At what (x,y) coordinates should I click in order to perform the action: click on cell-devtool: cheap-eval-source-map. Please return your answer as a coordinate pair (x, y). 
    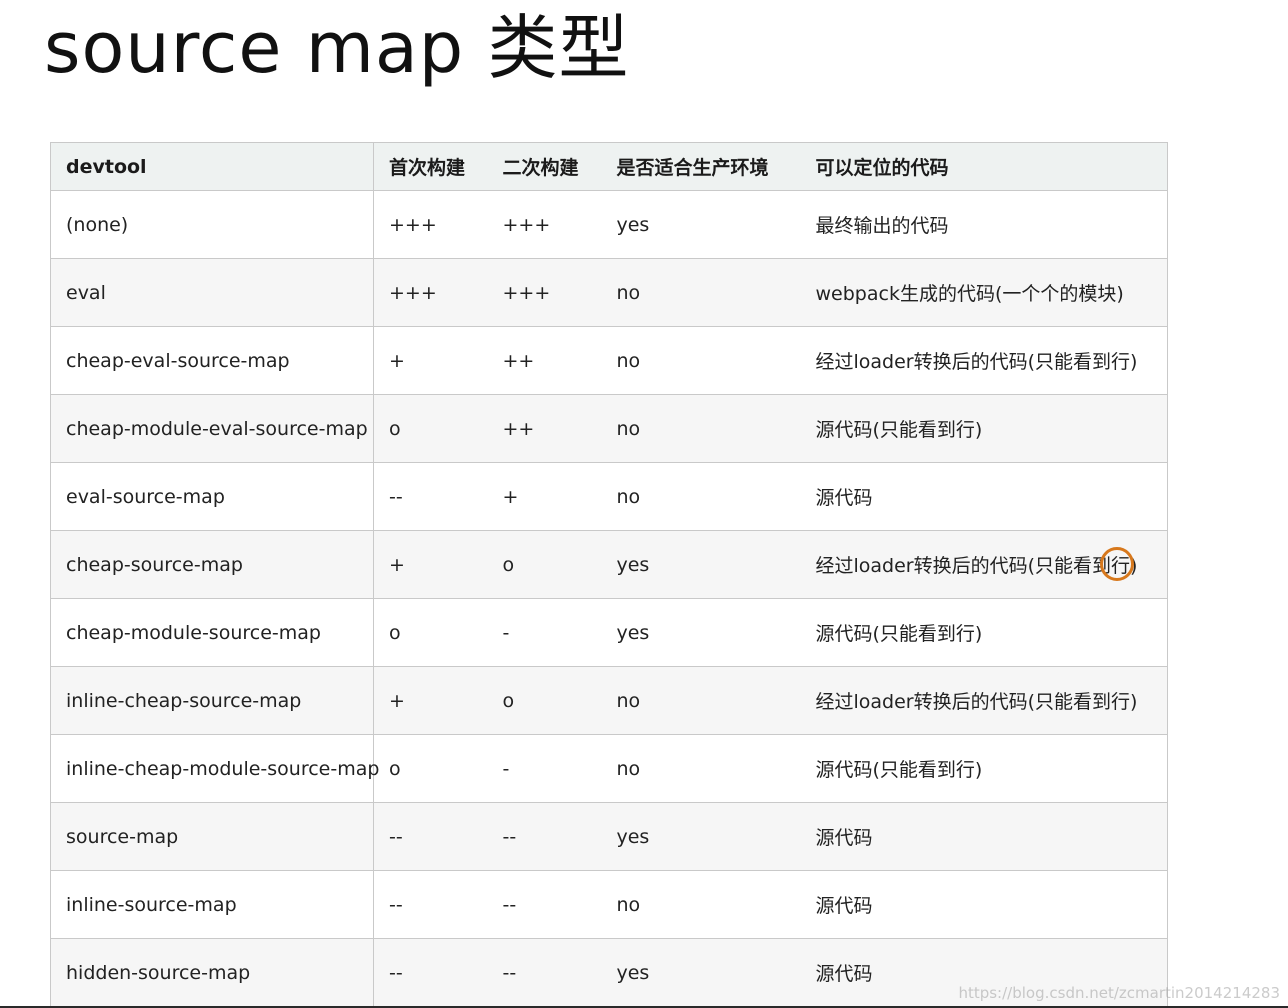
    Looking at the image, I should click on (212, 360).